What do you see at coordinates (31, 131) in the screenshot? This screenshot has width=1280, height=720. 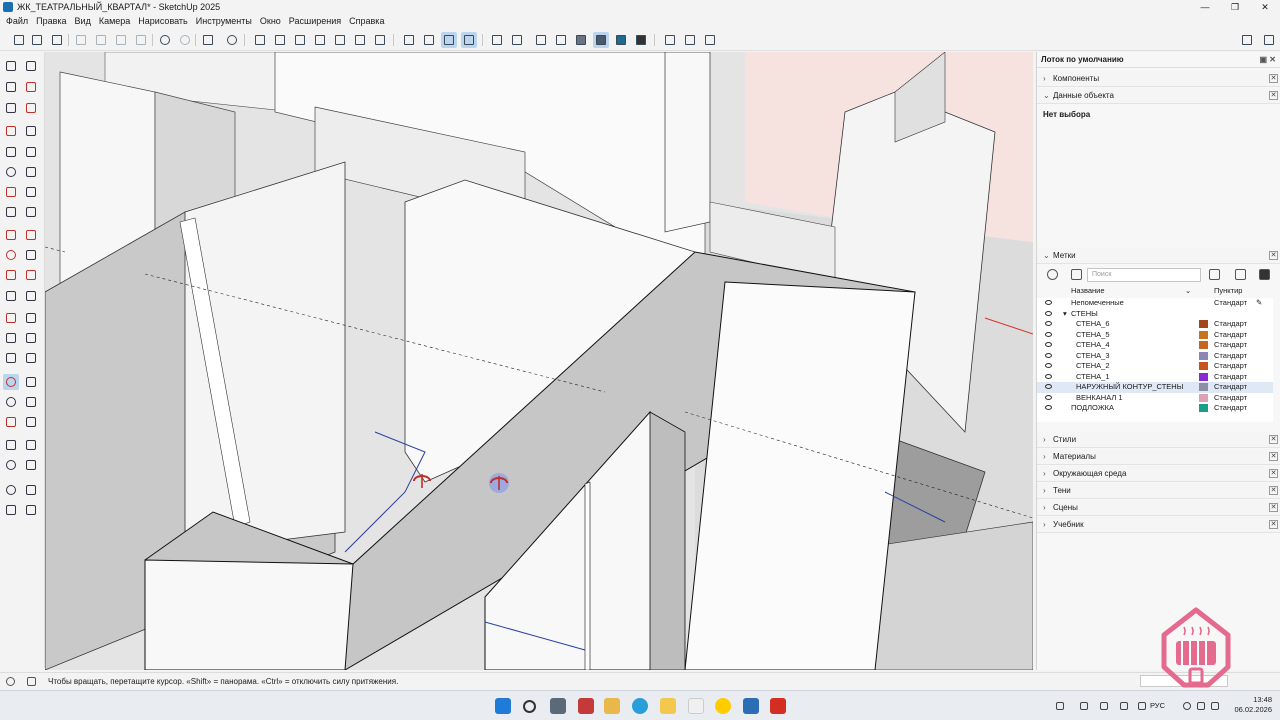 I see `freehand-tool-icon` at bounding box center [31, 131].